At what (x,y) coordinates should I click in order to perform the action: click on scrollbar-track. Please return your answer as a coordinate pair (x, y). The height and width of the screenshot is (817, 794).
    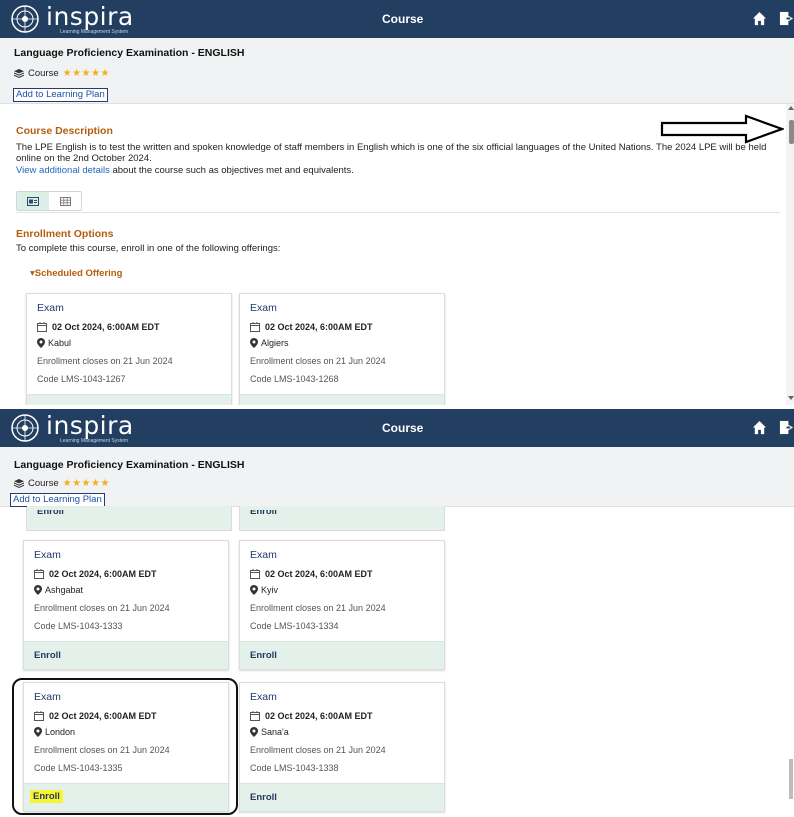
    Looking at the image, I should click on (790, 254).